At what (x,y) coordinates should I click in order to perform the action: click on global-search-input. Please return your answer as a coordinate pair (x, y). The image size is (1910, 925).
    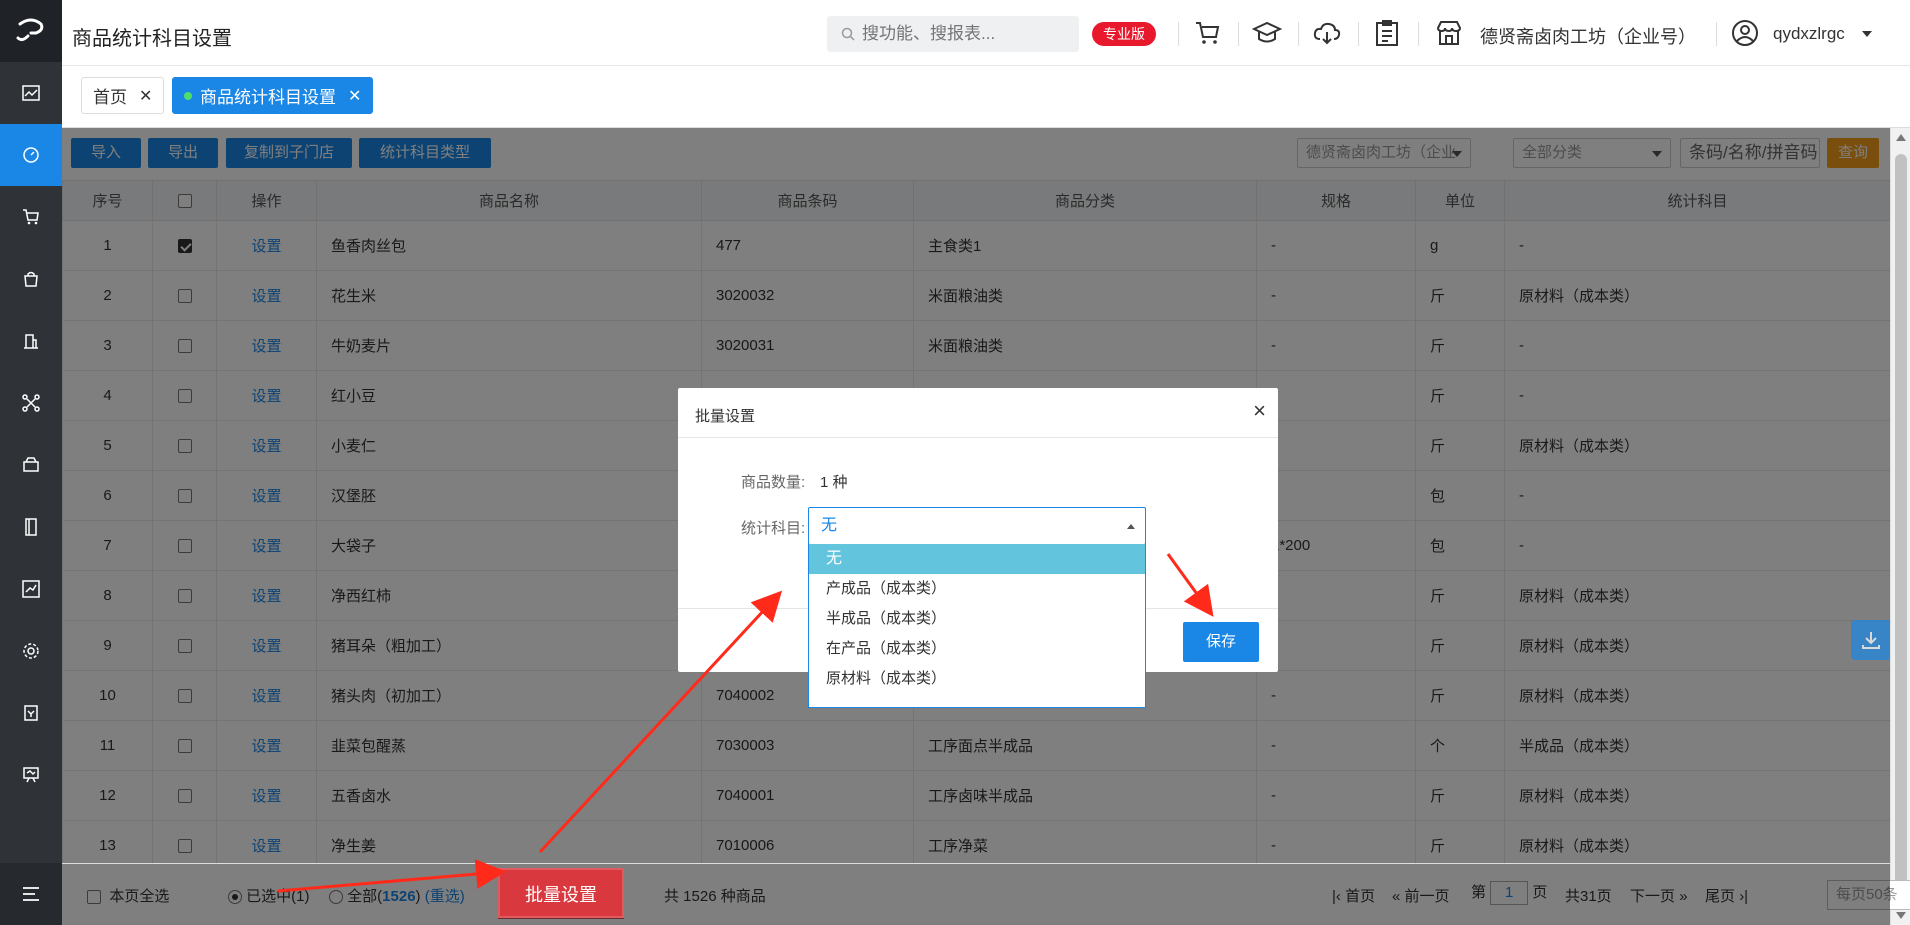
    Looking at the image, I should click on (962, 34).